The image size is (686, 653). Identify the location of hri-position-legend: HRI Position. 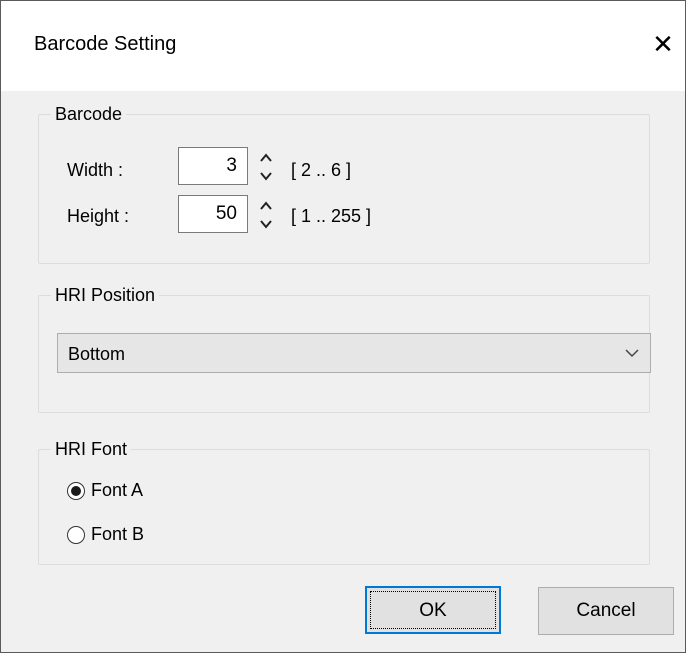
(105, 295).